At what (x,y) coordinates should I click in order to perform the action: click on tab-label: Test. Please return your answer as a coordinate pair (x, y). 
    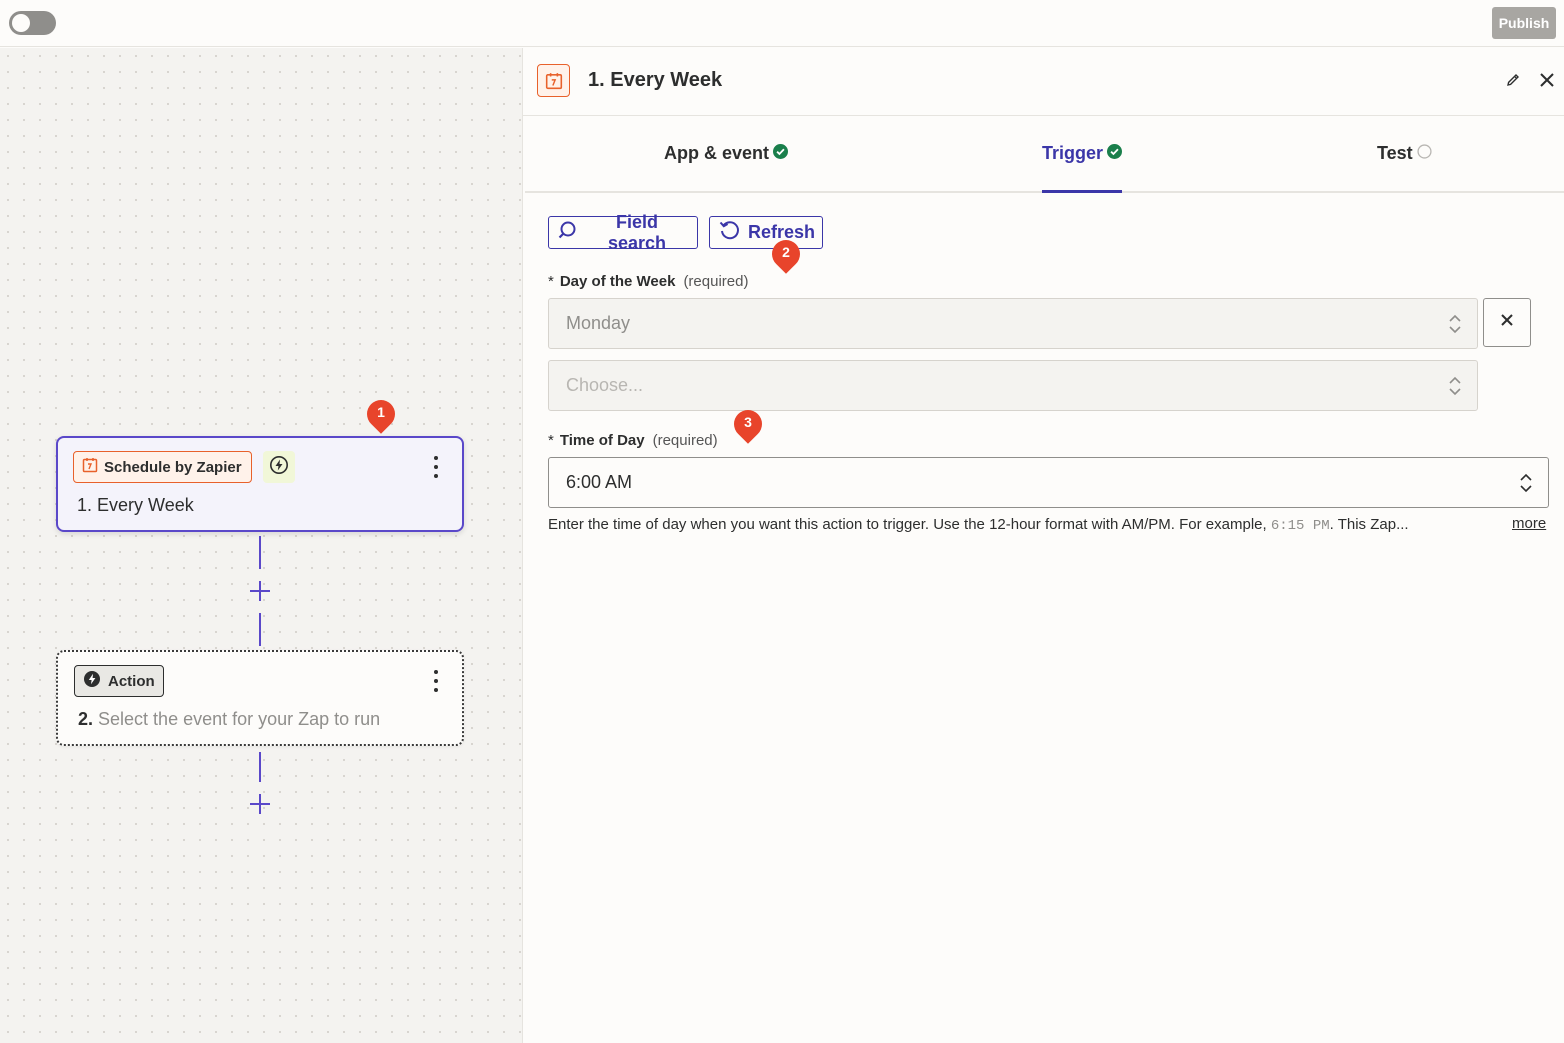
    Looking at the image, I should click on (1395, 153).